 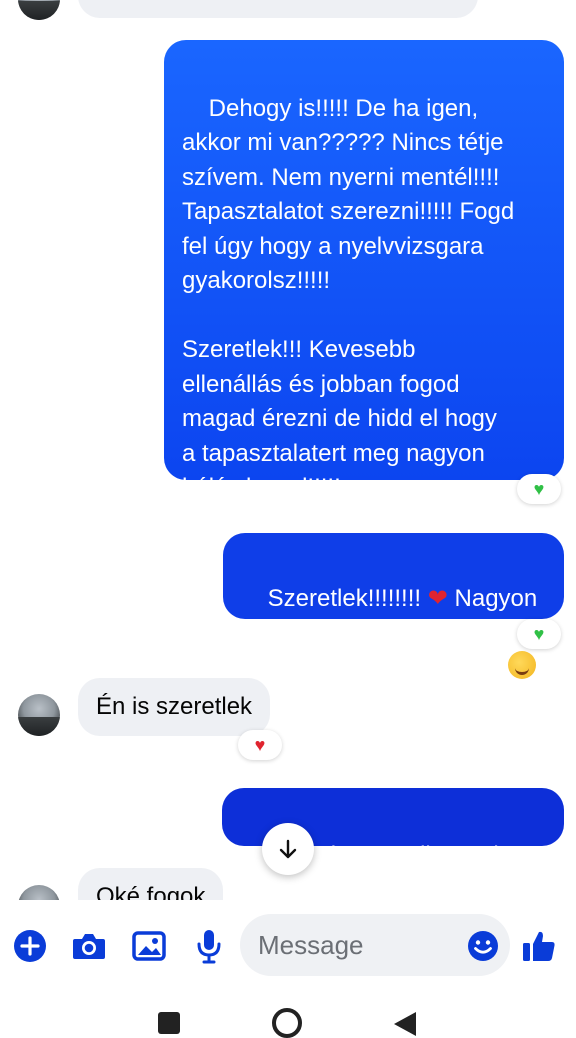 I want to click on received-message-bubble: Oké fogok, so click(x=151, y=884).